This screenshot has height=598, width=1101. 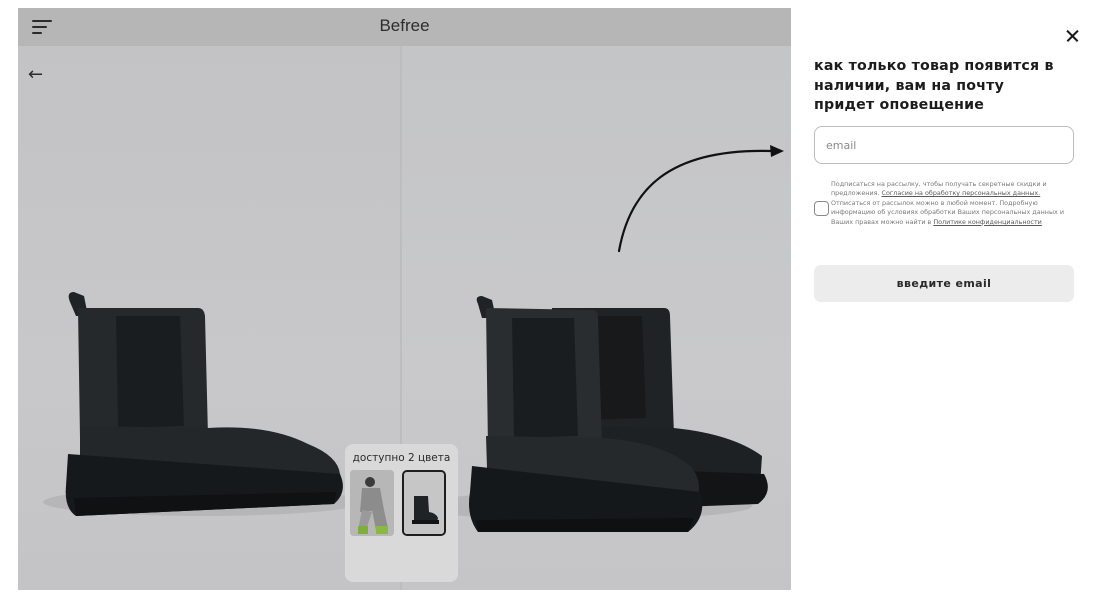 I want to click on boot-thumbnail, so click(x=424, y=503).